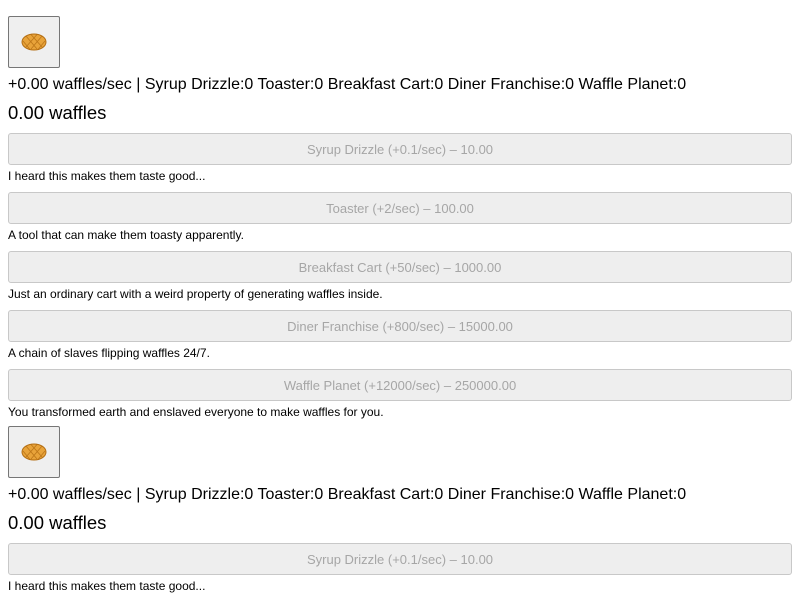 The height and width of the screenshot is (600, 800). Describe the element at coordinates (109, 353) in the screenshot. I see `upgrade-description-diner-franchise: A chain of slaves flipping waffles 24/7.` at that location.